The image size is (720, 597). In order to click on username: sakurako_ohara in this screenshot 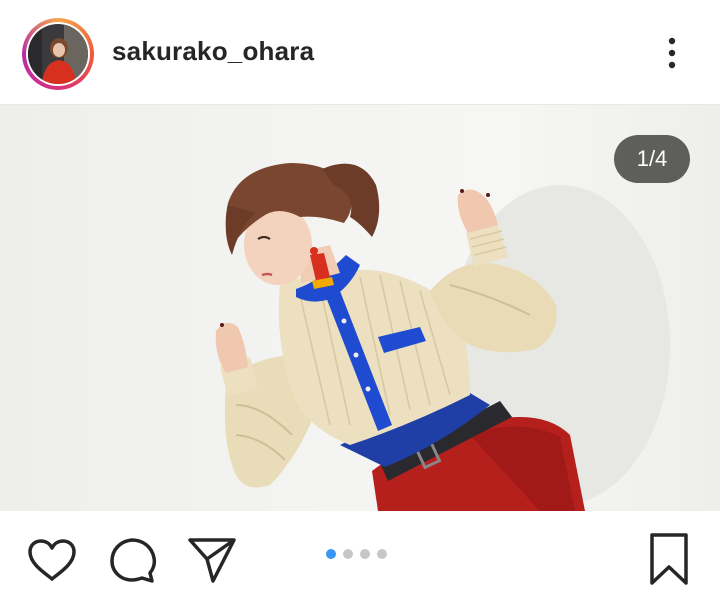, I will do `click(213, 51)`.